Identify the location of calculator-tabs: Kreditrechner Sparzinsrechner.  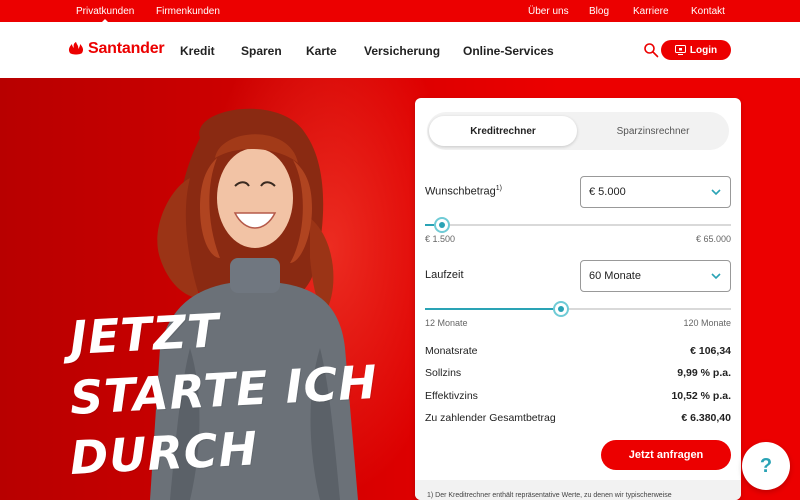
(578, 131).